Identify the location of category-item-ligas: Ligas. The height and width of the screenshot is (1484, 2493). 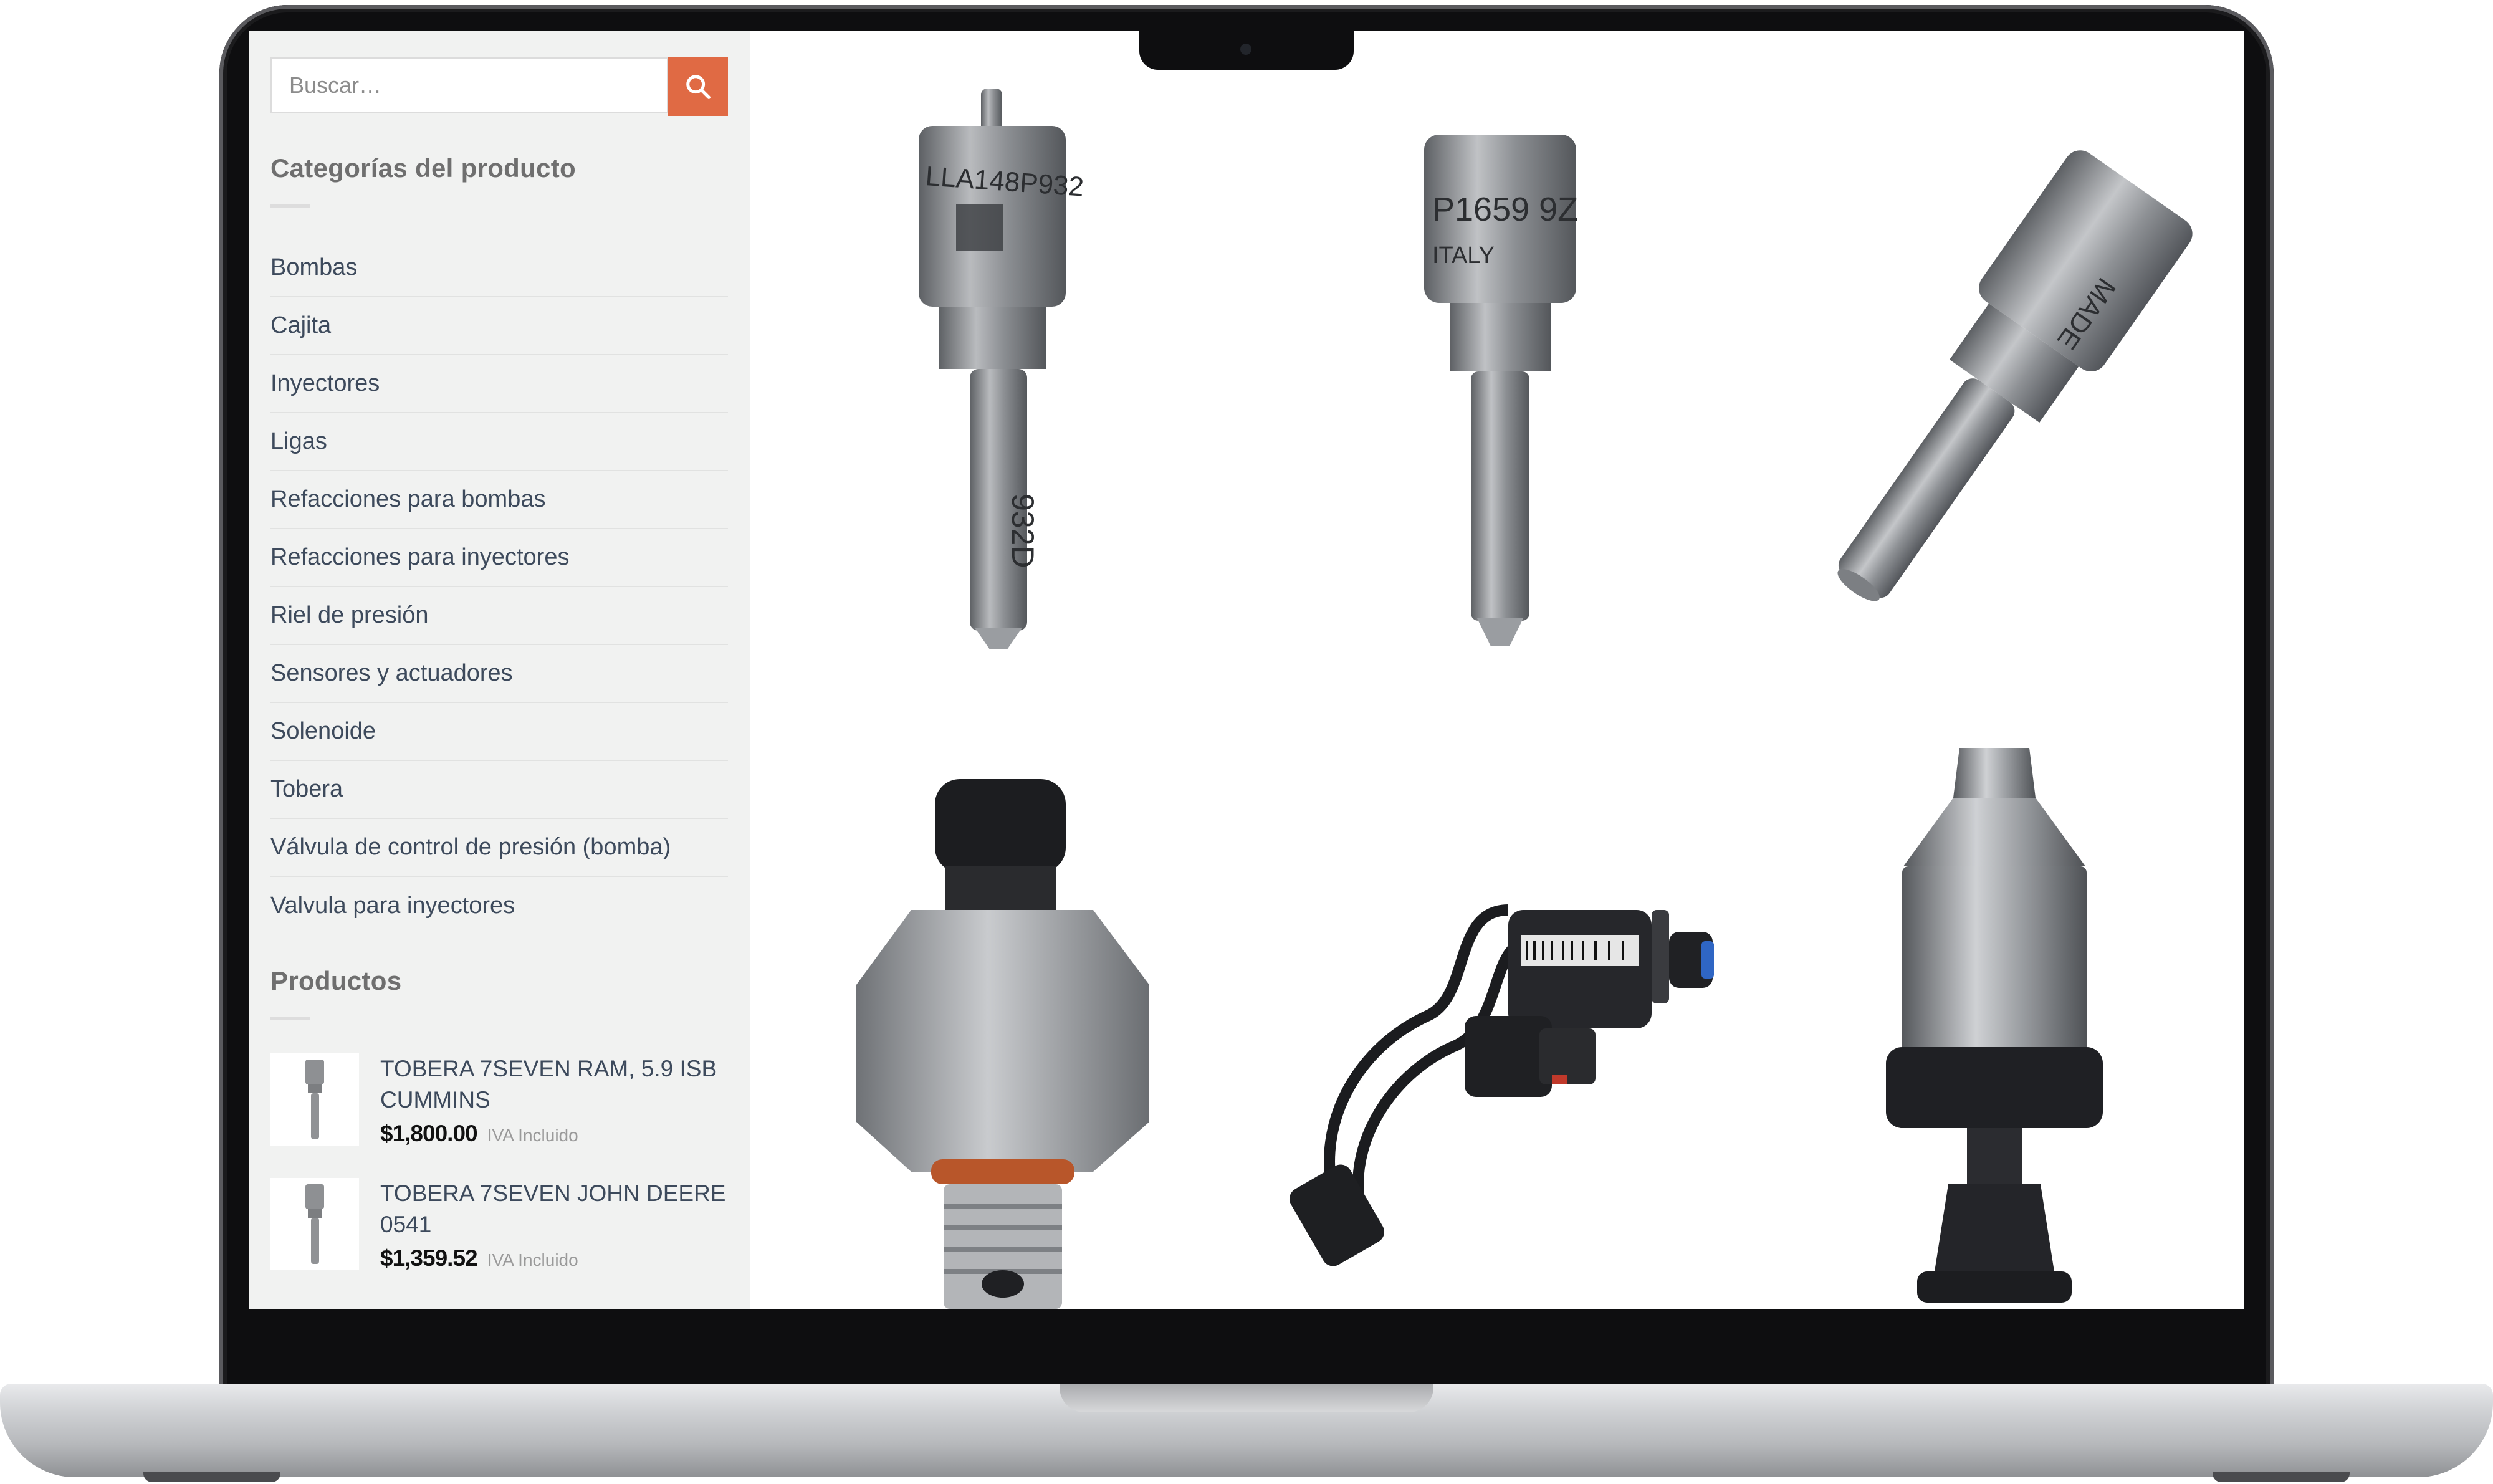
(499, 442).